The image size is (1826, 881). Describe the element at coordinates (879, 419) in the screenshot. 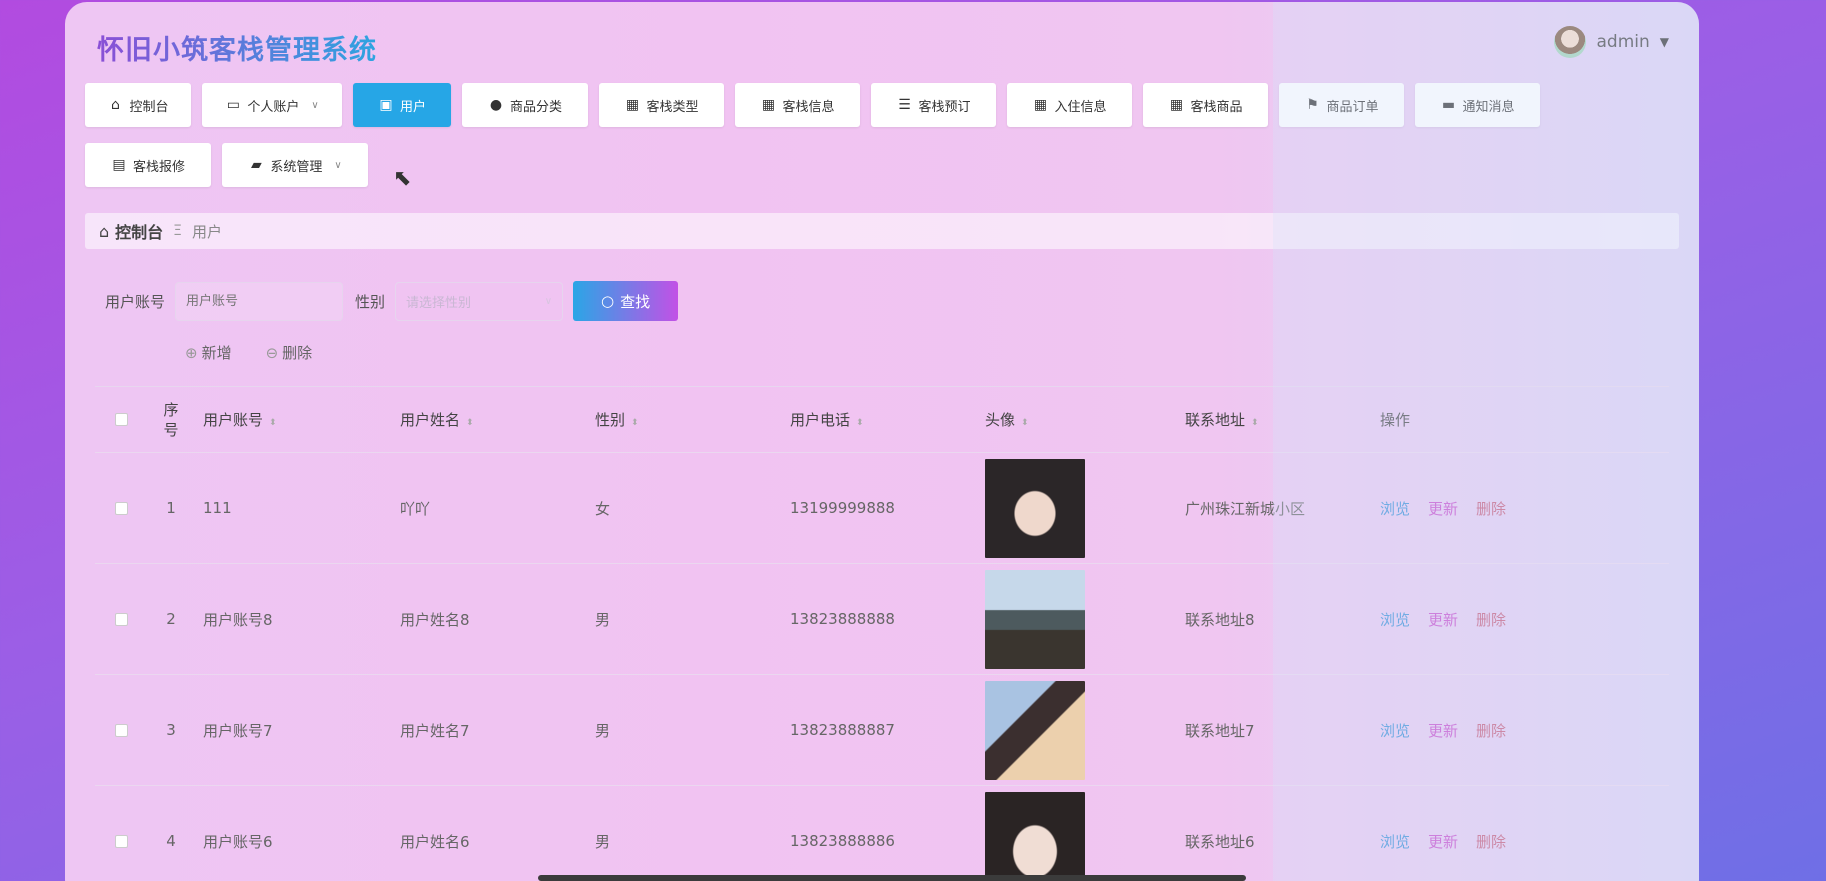

I see `header-phone: 用户电话 ⬍` at that location.